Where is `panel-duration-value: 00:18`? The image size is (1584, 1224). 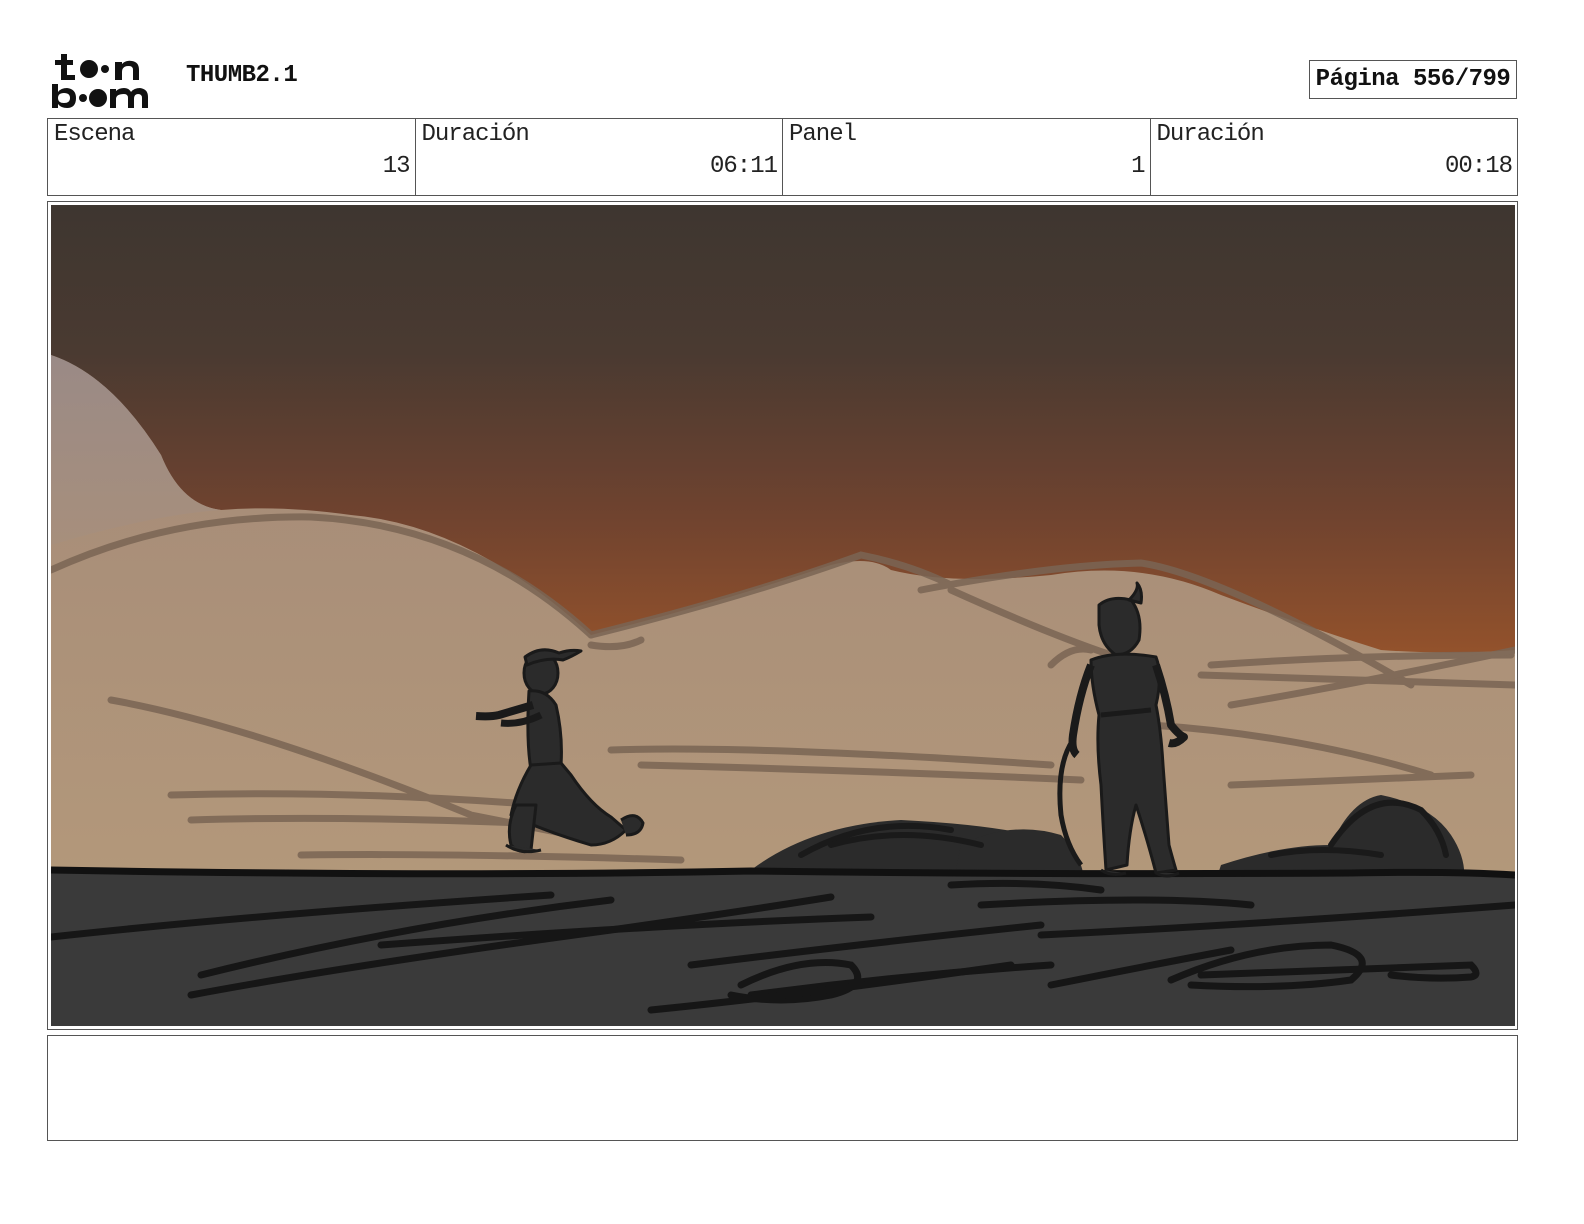 panel-duration-value: 00:18 is located at coordinates (1478, 166).